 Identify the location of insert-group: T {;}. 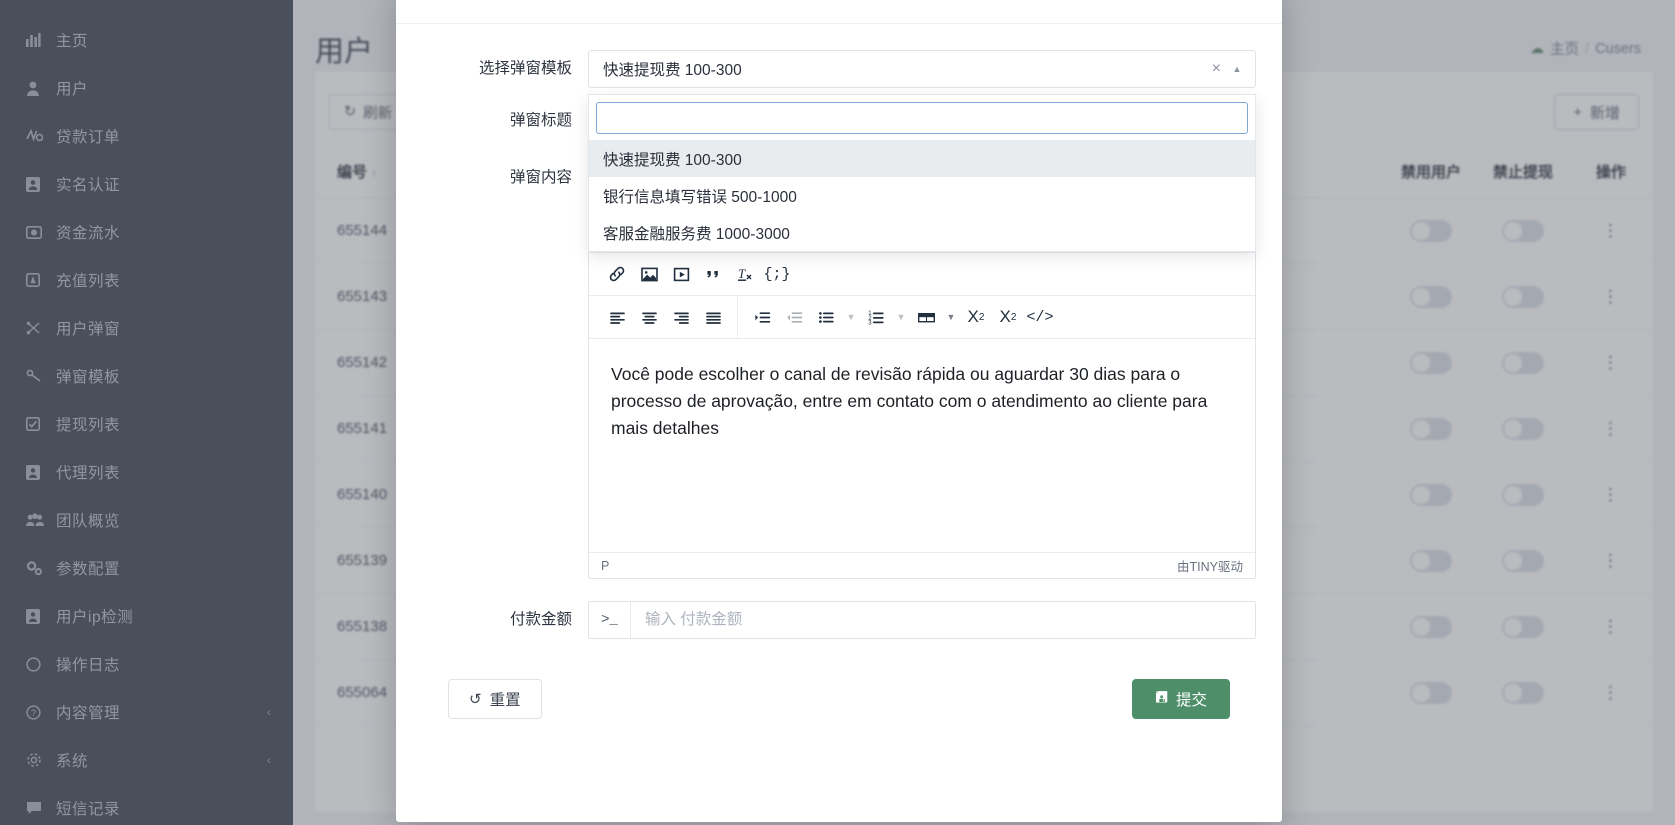
(697, 274).